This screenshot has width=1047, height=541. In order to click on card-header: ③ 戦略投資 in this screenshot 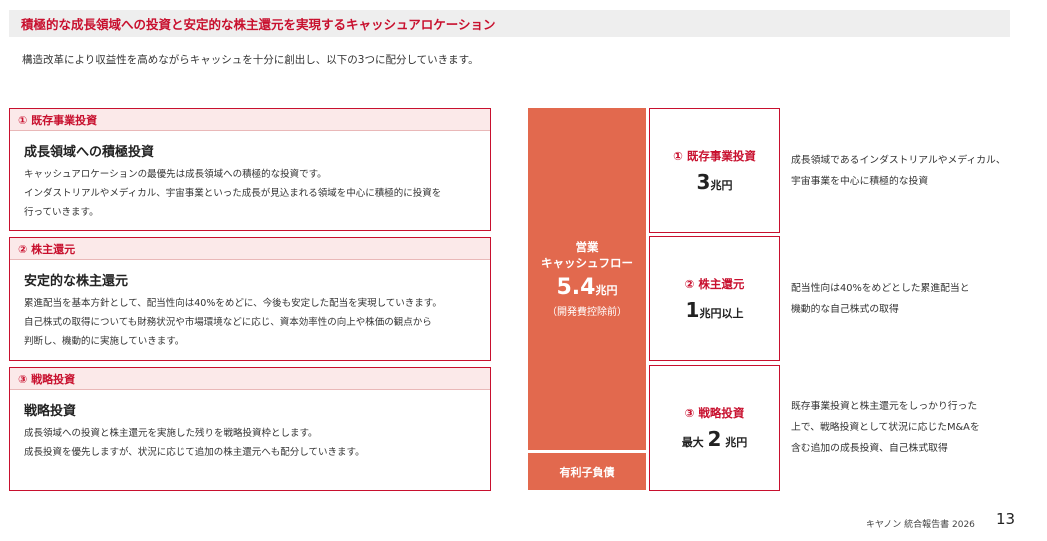, I will do `click(250, 379)`.